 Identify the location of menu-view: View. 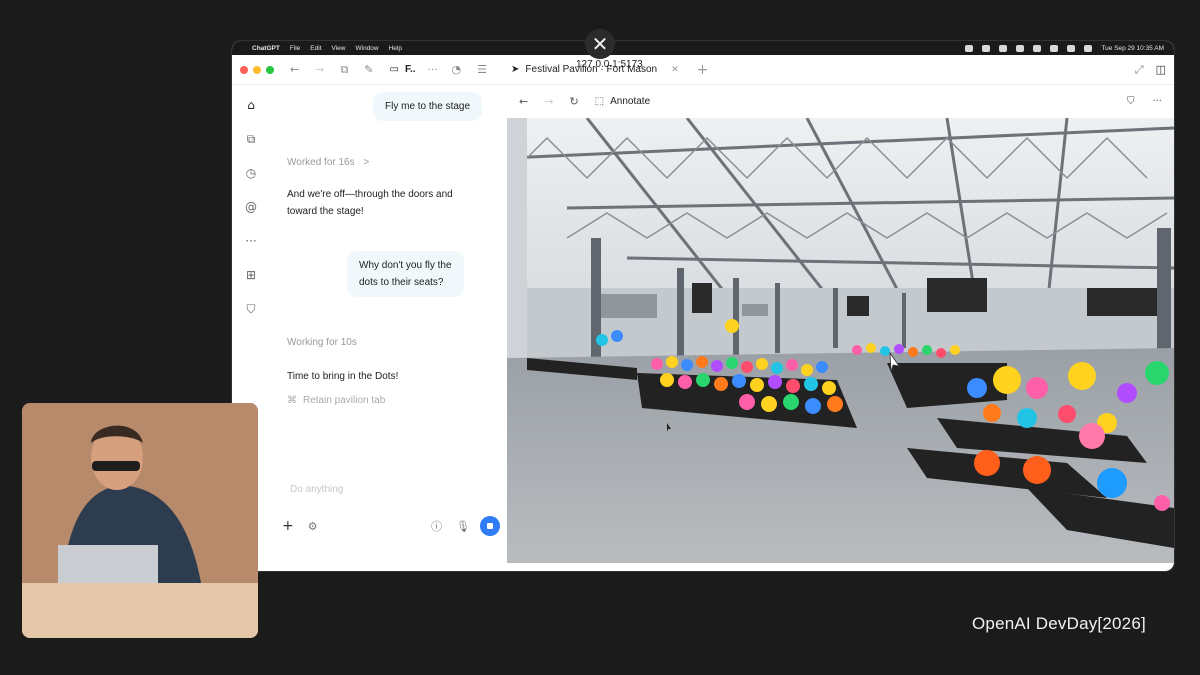
(339, 48).